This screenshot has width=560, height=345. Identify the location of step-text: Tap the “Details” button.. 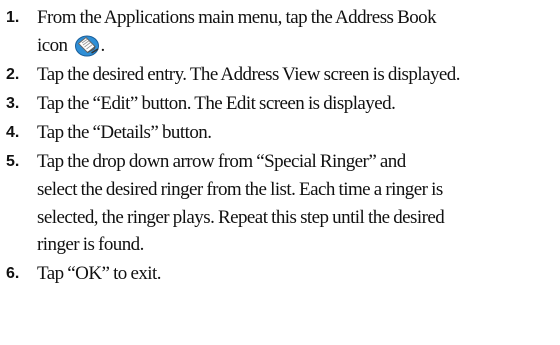
(124, 133).